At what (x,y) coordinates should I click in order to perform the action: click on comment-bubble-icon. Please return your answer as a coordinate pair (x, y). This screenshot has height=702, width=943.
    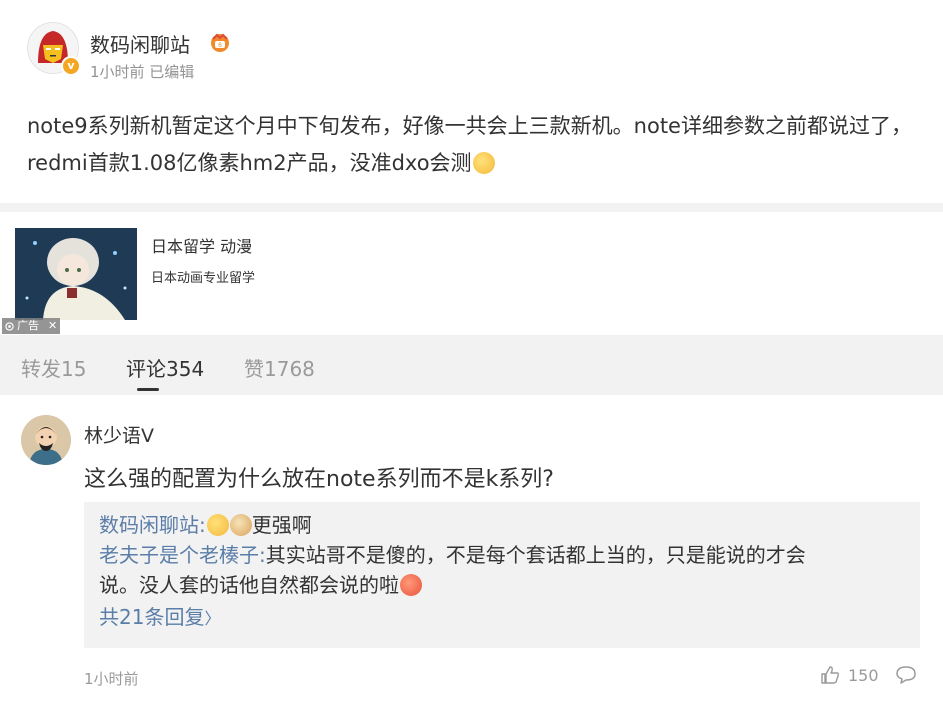
    Looking at the image, I should click on (906, 675).